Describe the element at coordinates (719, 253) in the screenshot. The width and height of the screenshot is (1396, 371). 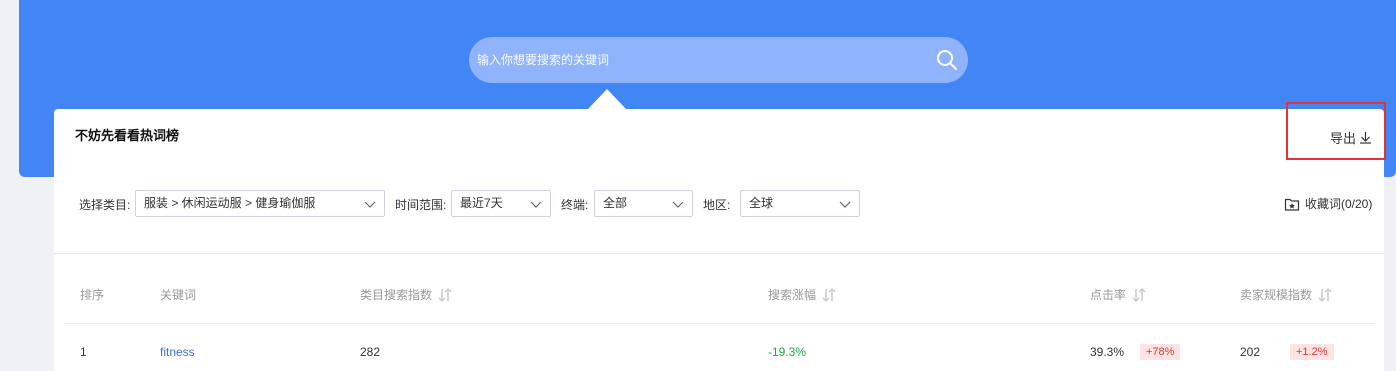
I see `filter-divider` at that location.